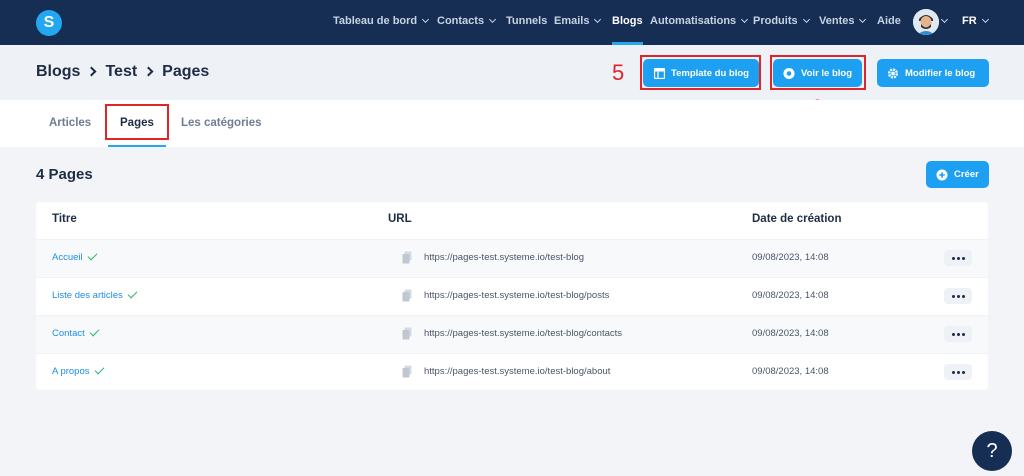 This screenshot has width=1024, height=476. I want to click on avatar-menu-caret, so click(944, 22).